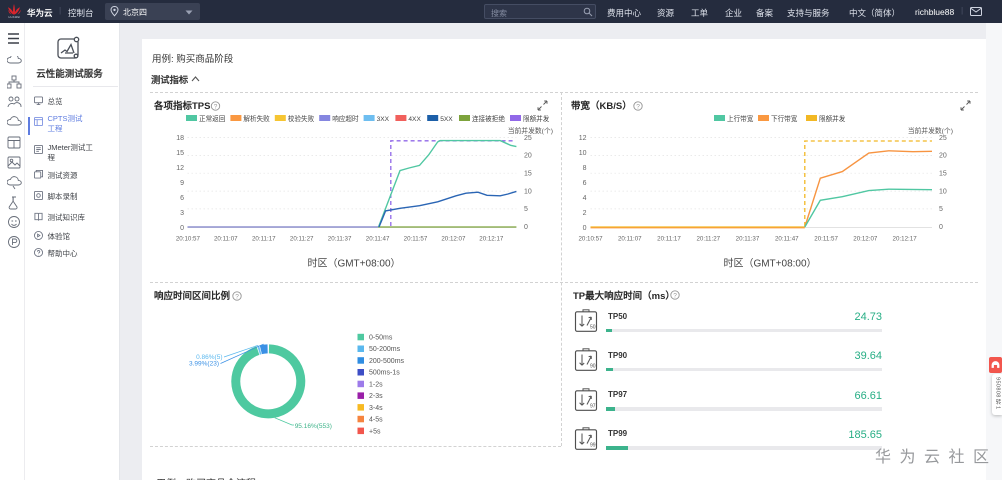 The width and height of the screenshot is (1002, 480). Describe the element at coordinates (414, 119) in the screenshot. I see `svg-text: 4XX` at that location.